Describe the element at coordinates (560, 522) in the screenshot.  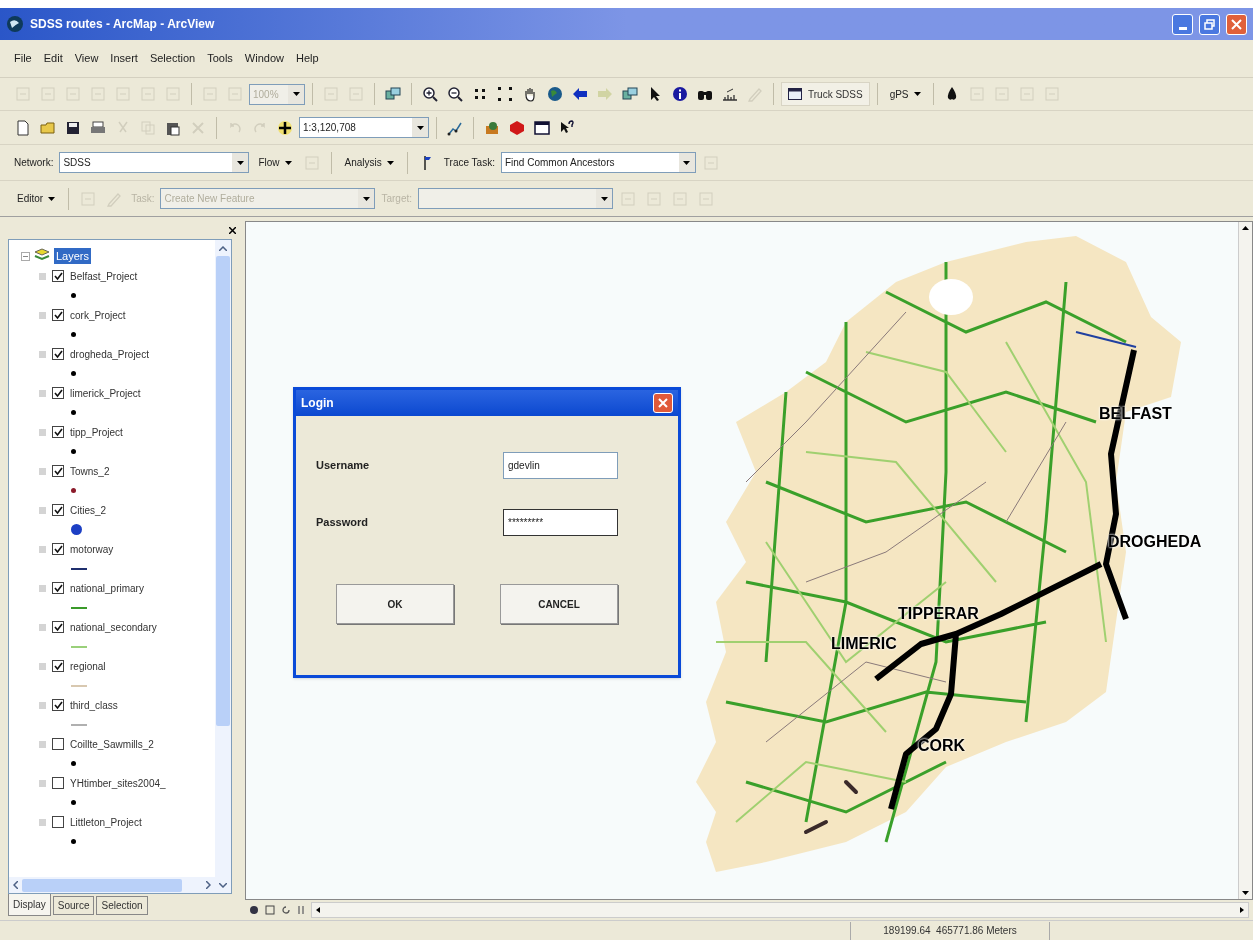
I see `password-field: *********` at that location.